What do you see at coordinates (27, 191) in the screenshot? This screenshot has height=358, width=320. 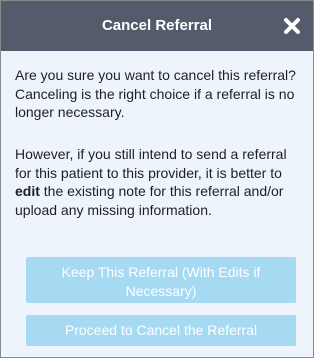 I see `edit-emphasis: edit` at bounding box center [27, 191].